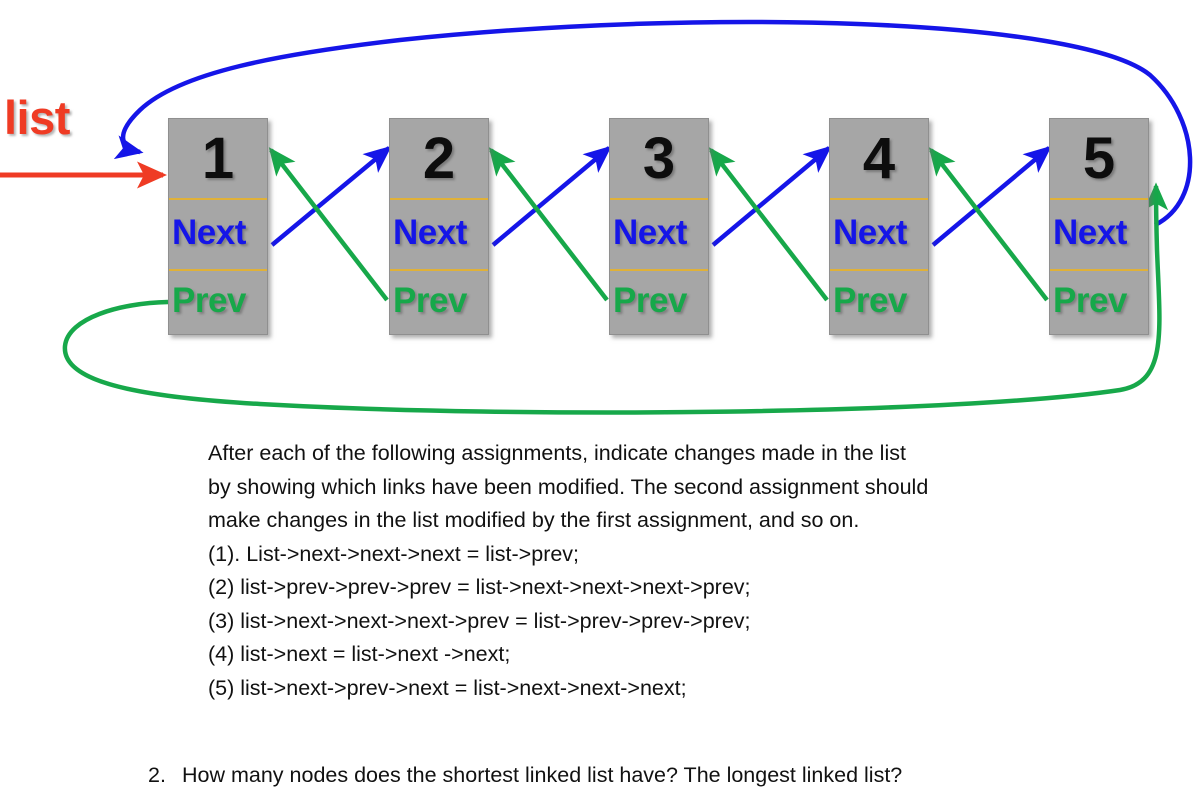  What do you see at coordinates (157, 775) in the screenshot?
I see `question-number: 2.` at bounding box center [157, 775].